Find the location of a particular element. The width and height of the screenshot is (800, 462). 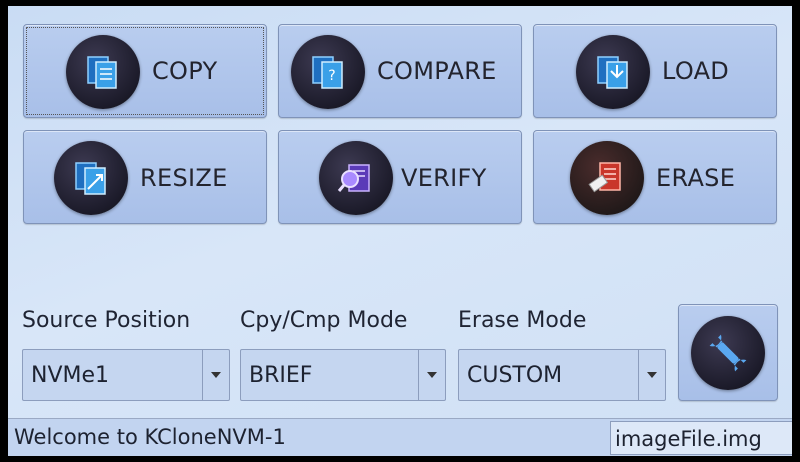

tools-button is located at coordinates (728, 352).